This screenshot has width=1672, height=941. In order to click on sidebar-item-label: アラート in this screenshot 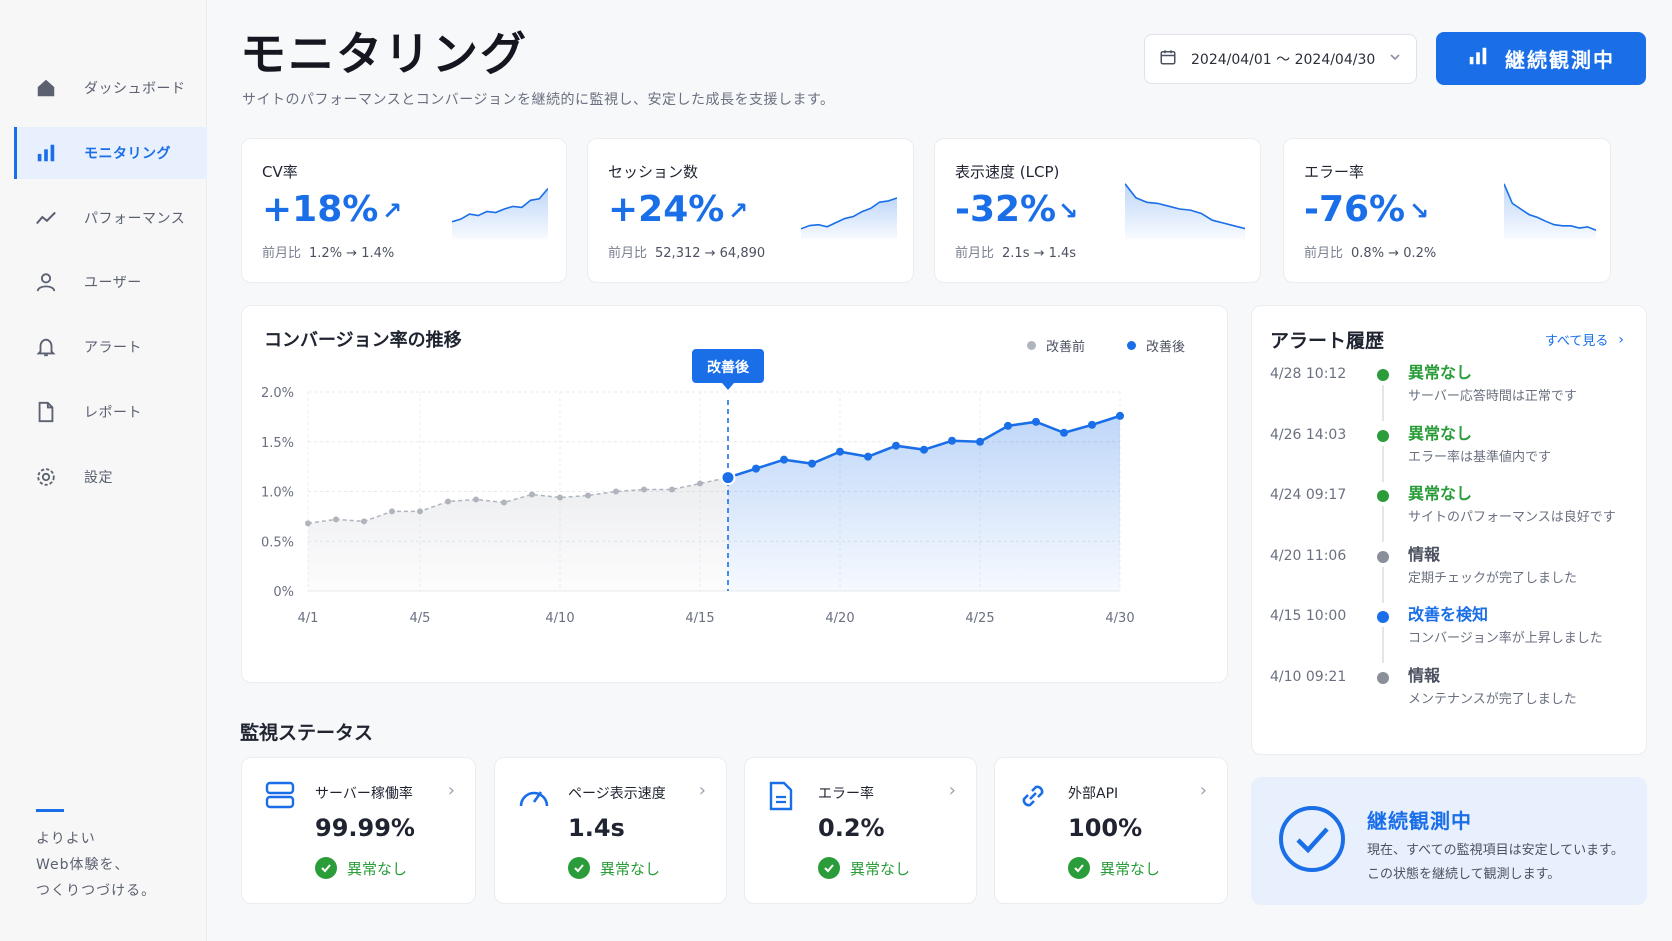, I will do `click(113, 348)`.